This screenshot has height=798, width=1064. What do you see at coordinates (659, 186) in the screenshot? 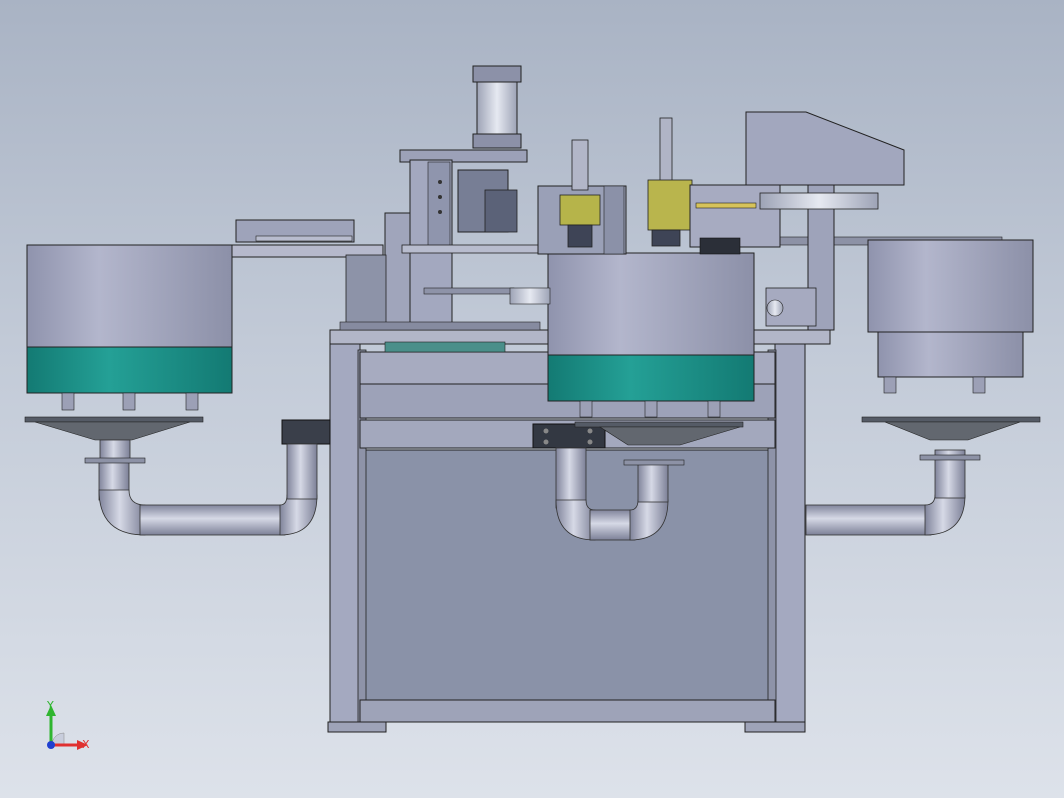
I see `gripper-mechanism` at bounding box center [659, 186].